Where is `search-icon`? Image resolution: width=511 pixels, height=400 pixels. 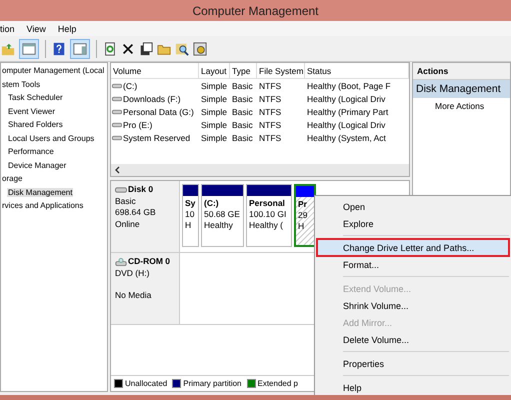
search-icon is located at coordinates (182, 49).